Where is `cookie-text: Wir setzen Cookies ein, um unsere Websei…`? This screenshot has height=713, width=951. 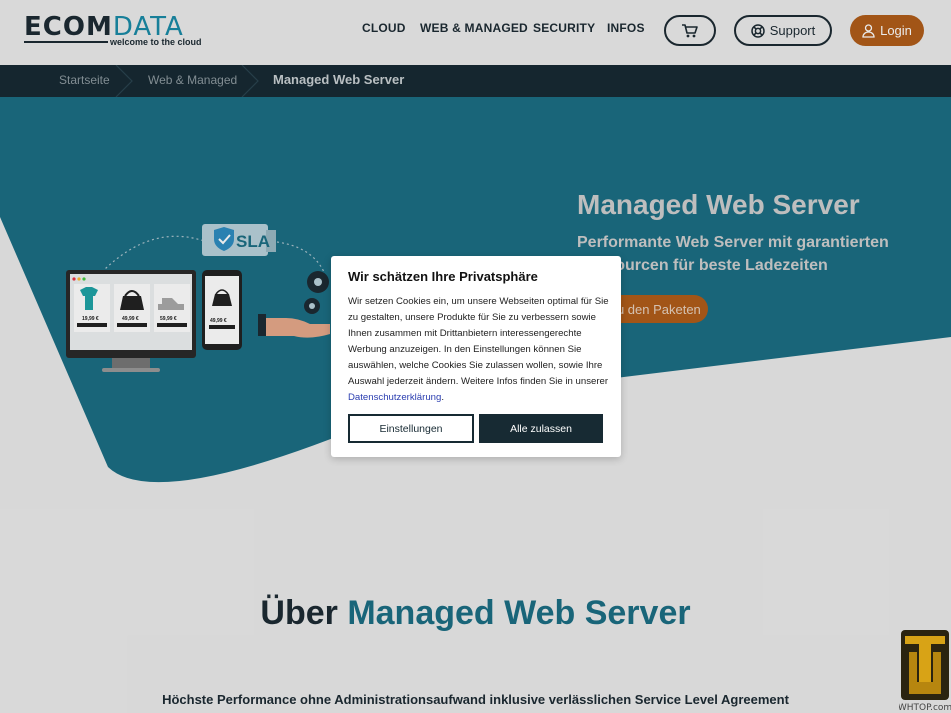 cookie-text: Wir setzen Cookies ein, um unsere Websei… is located at coordinates (479, 350).